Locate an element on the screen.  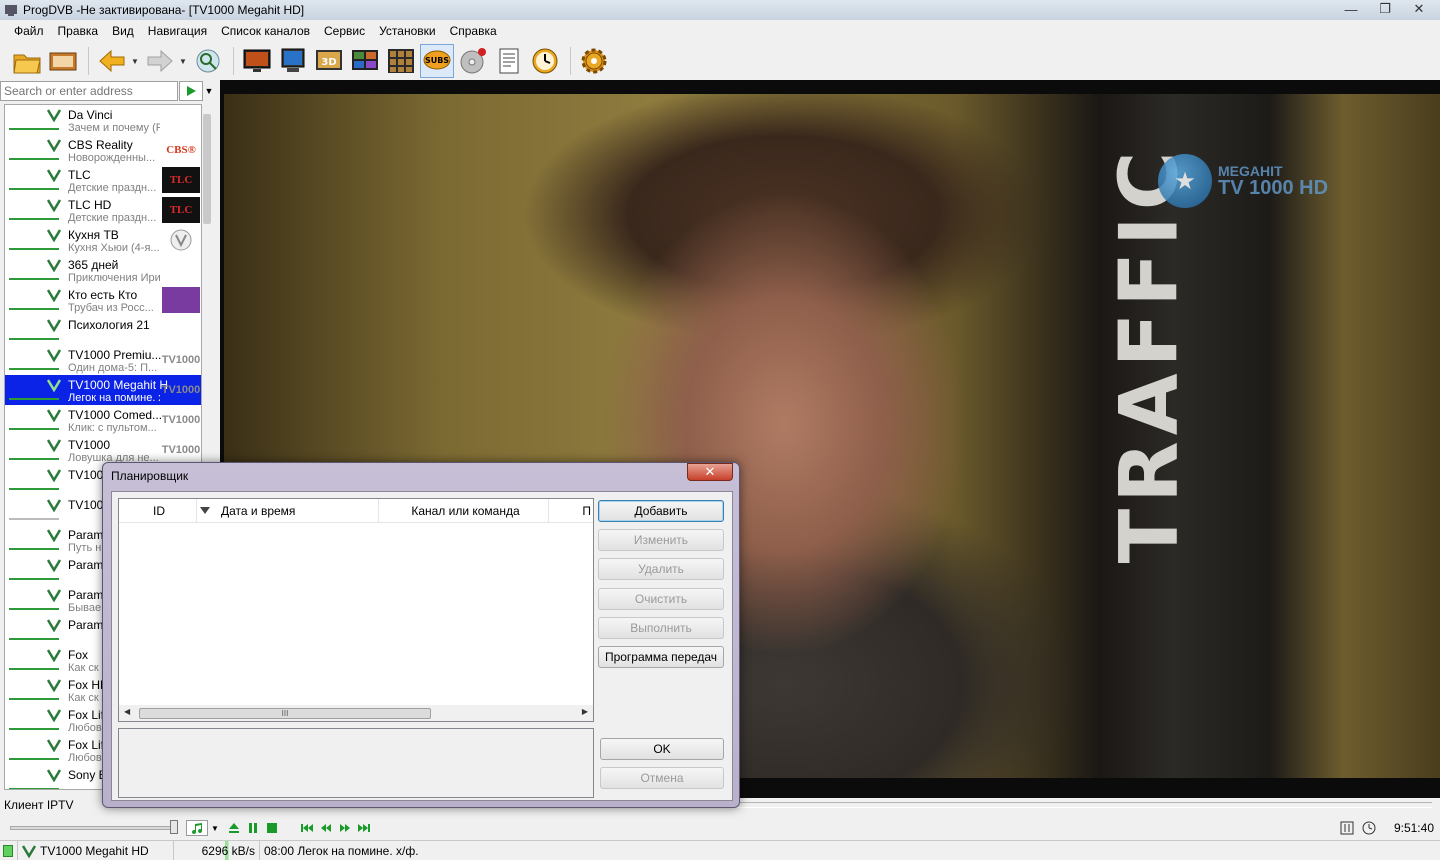
settings-button is located at coordinates (594, 61).